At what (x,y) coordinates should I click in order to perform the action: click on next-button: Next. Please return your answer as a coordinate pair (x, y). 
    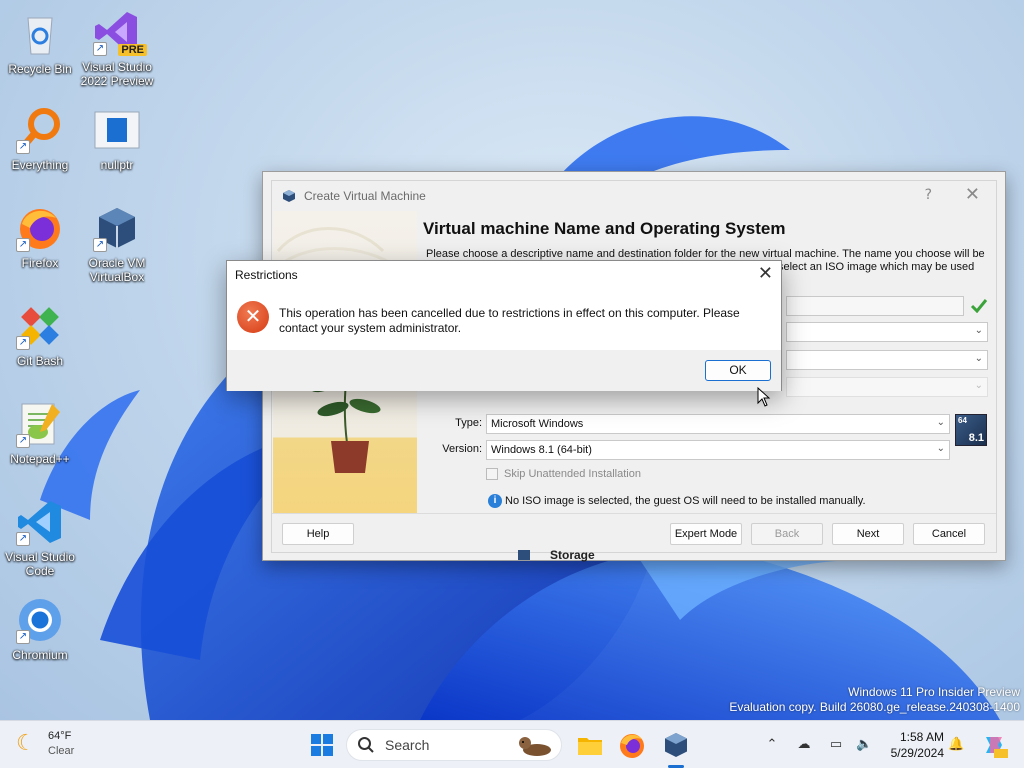
    Looking at the image, I should click on (868, 534).